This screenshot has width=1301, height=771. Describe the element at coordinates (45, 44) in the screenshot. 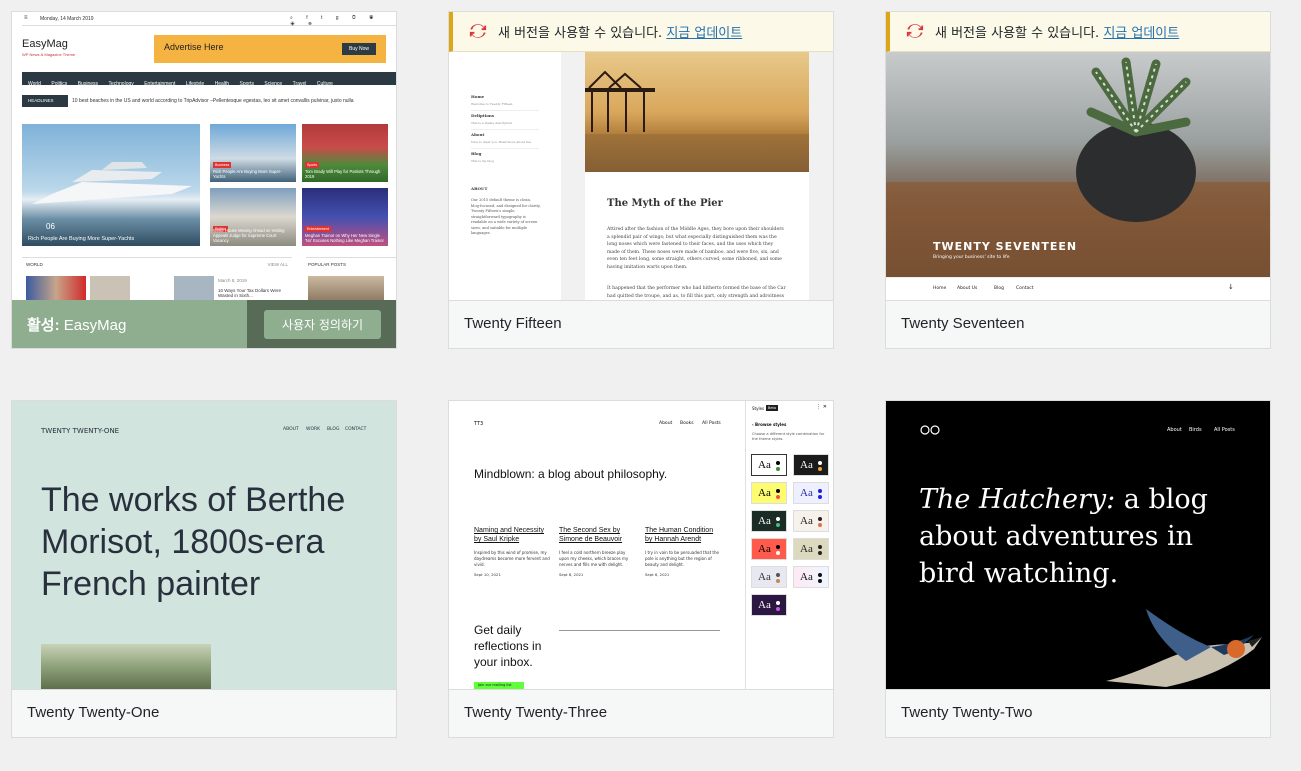

I see `preview-logo: EasyMag` at that location.